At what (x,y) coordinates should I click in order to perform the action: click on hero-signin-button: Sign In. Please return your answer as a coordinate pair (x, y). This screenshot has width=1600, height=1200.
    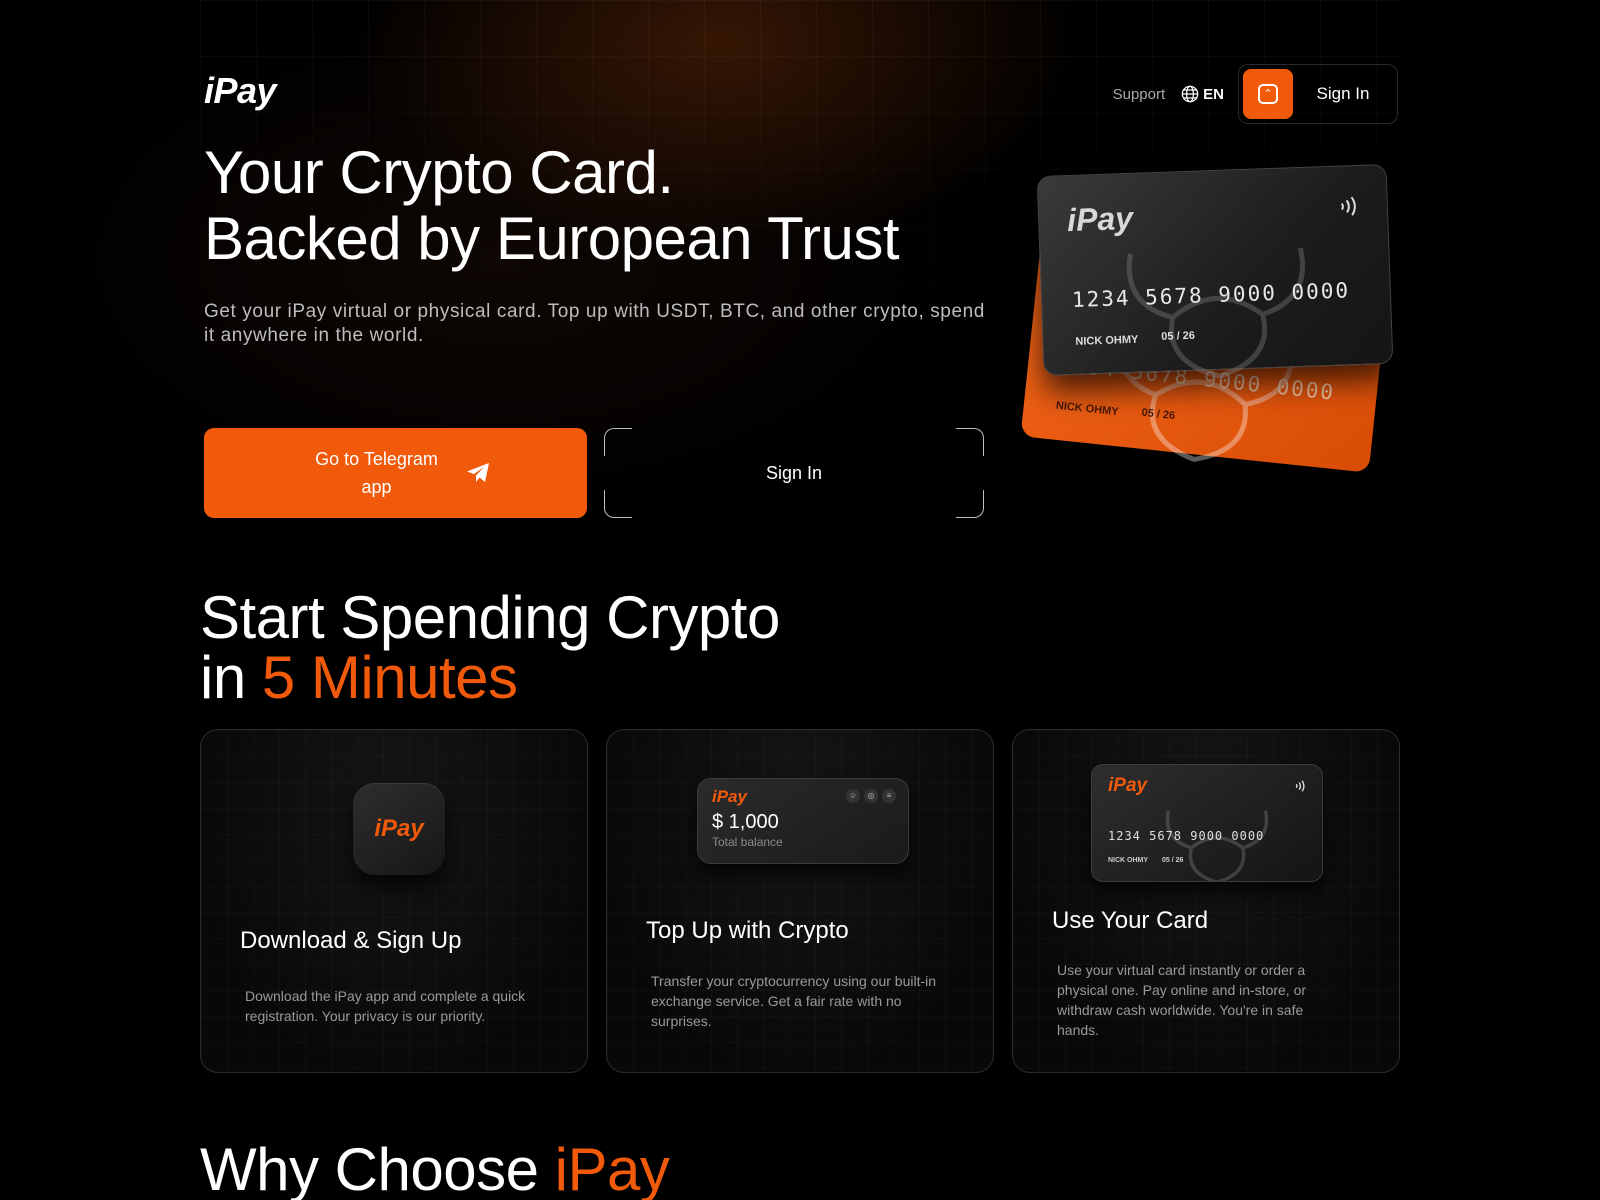
    Looking at the image, I should click on (794, 473).